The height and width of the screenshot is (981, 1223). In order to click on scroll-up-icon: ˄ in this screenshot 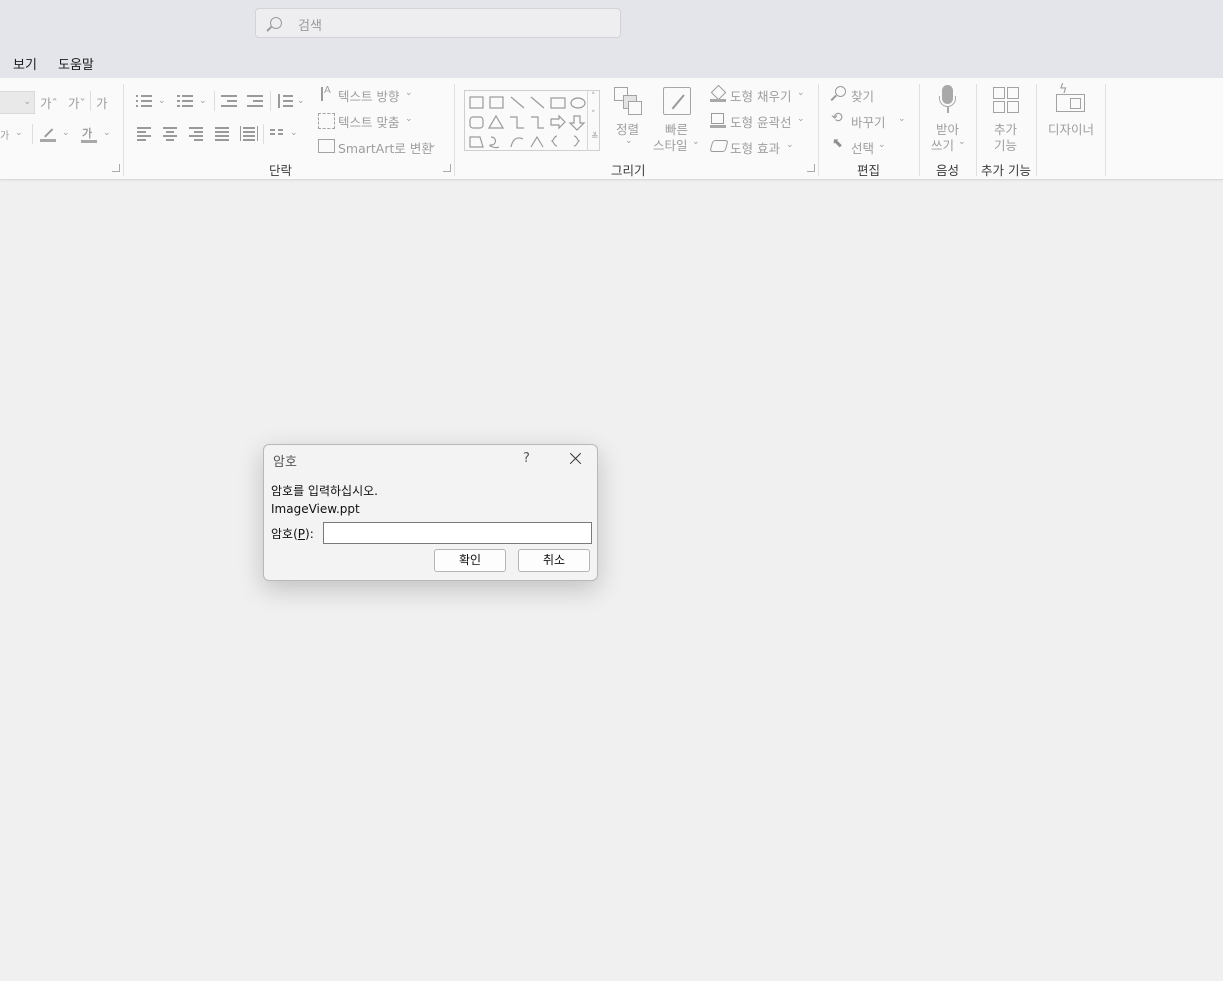, I will do `click(593, 97)`.